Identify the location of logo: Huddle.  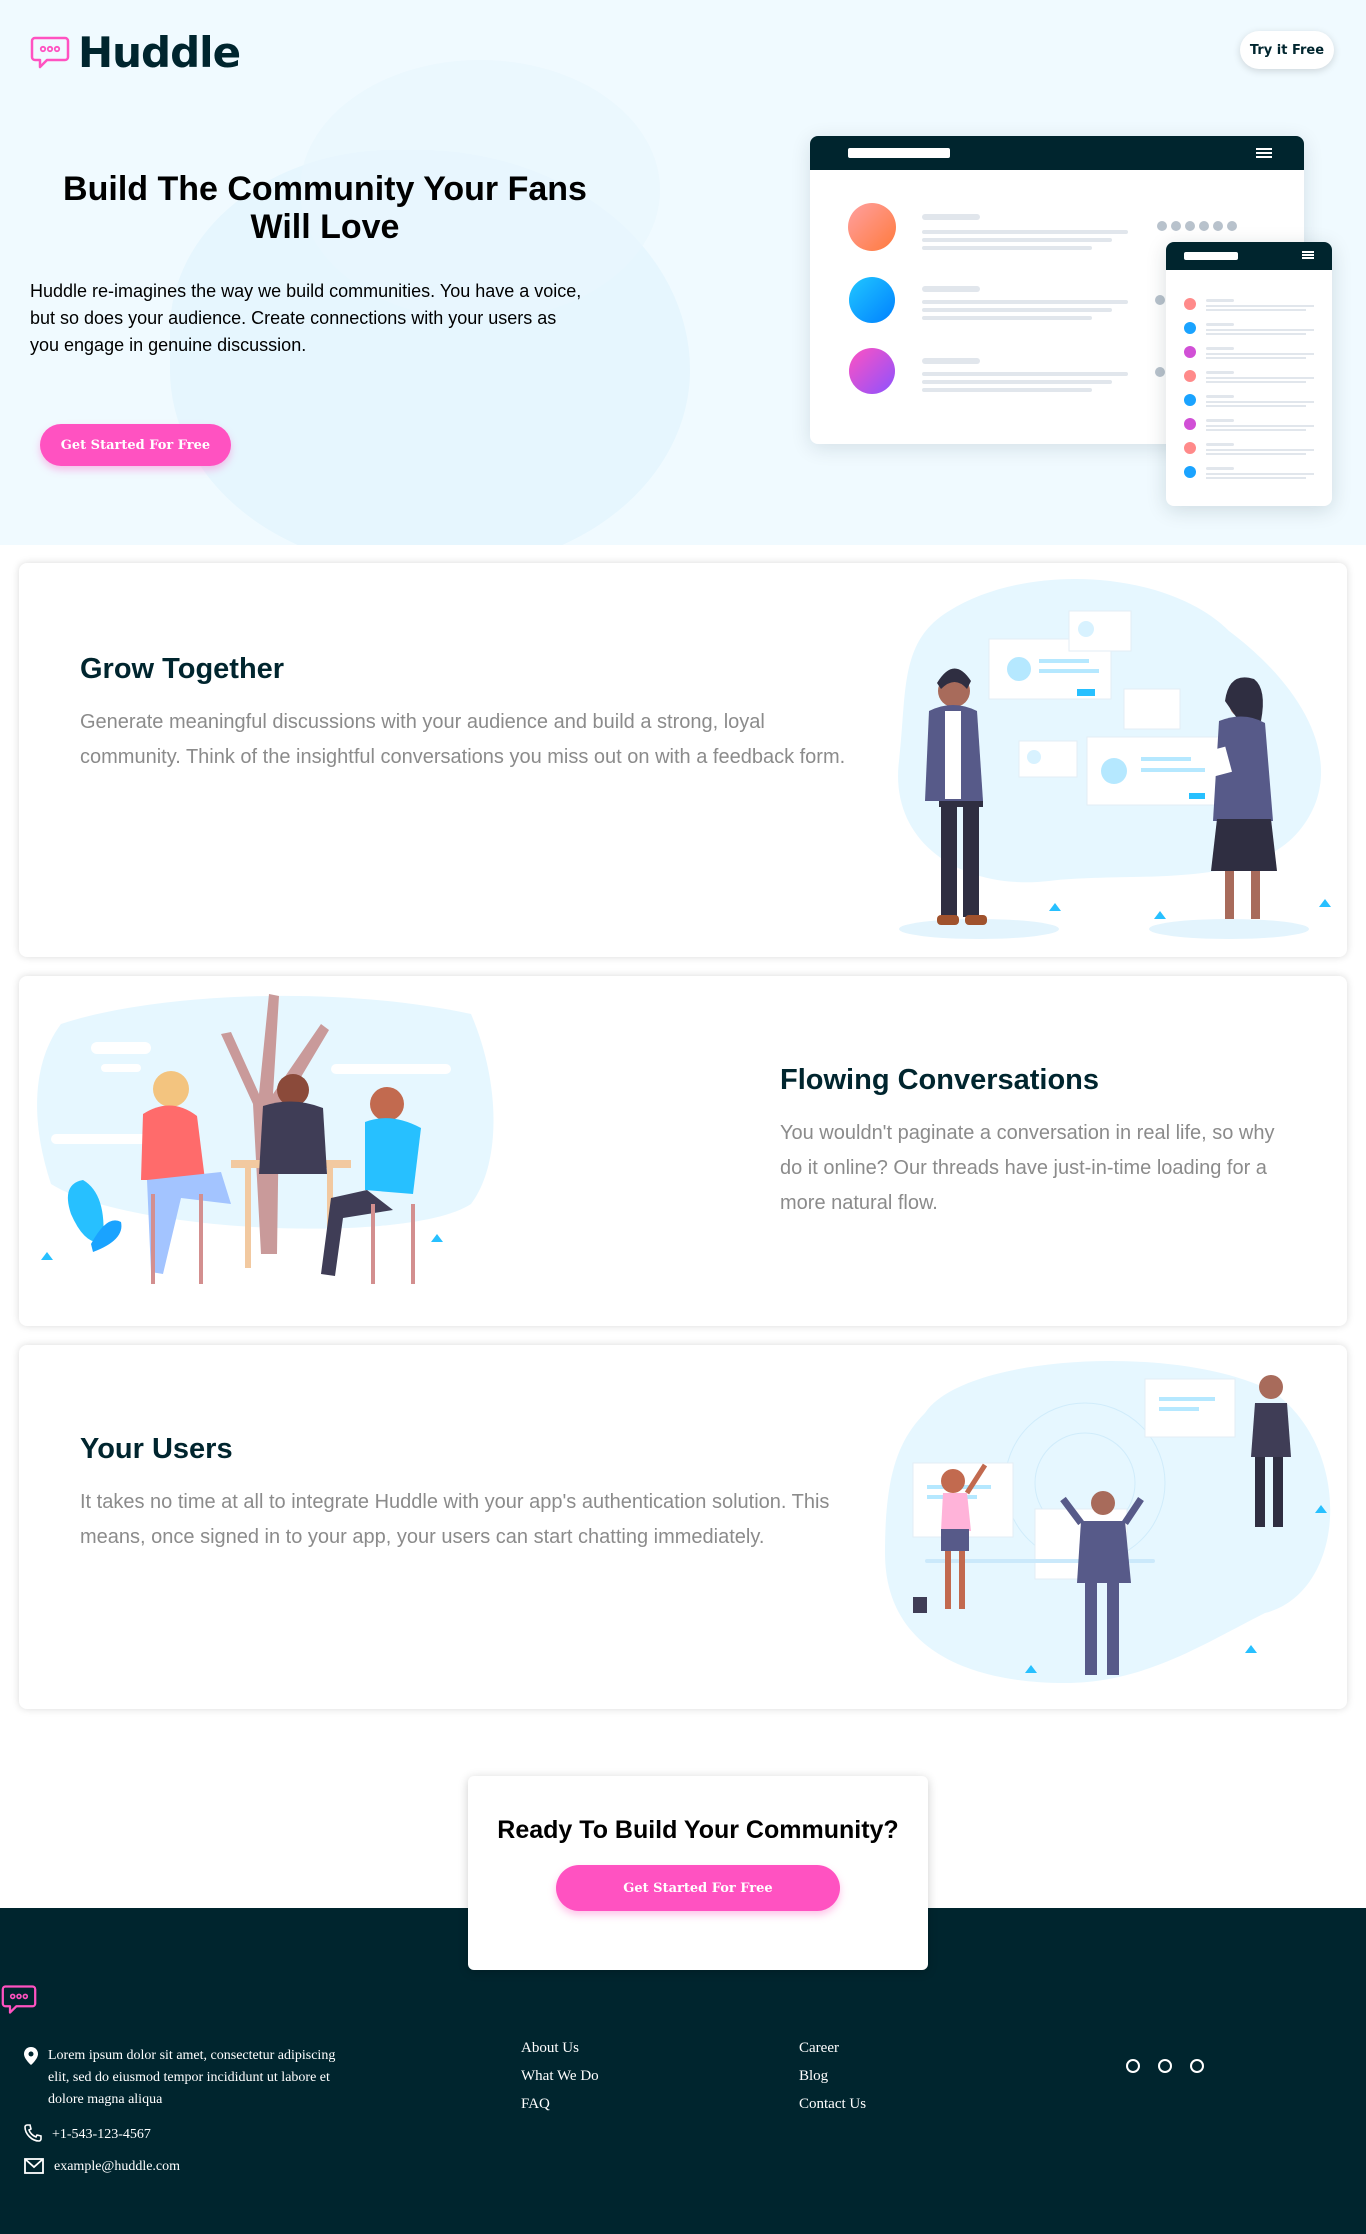
(135, 52).